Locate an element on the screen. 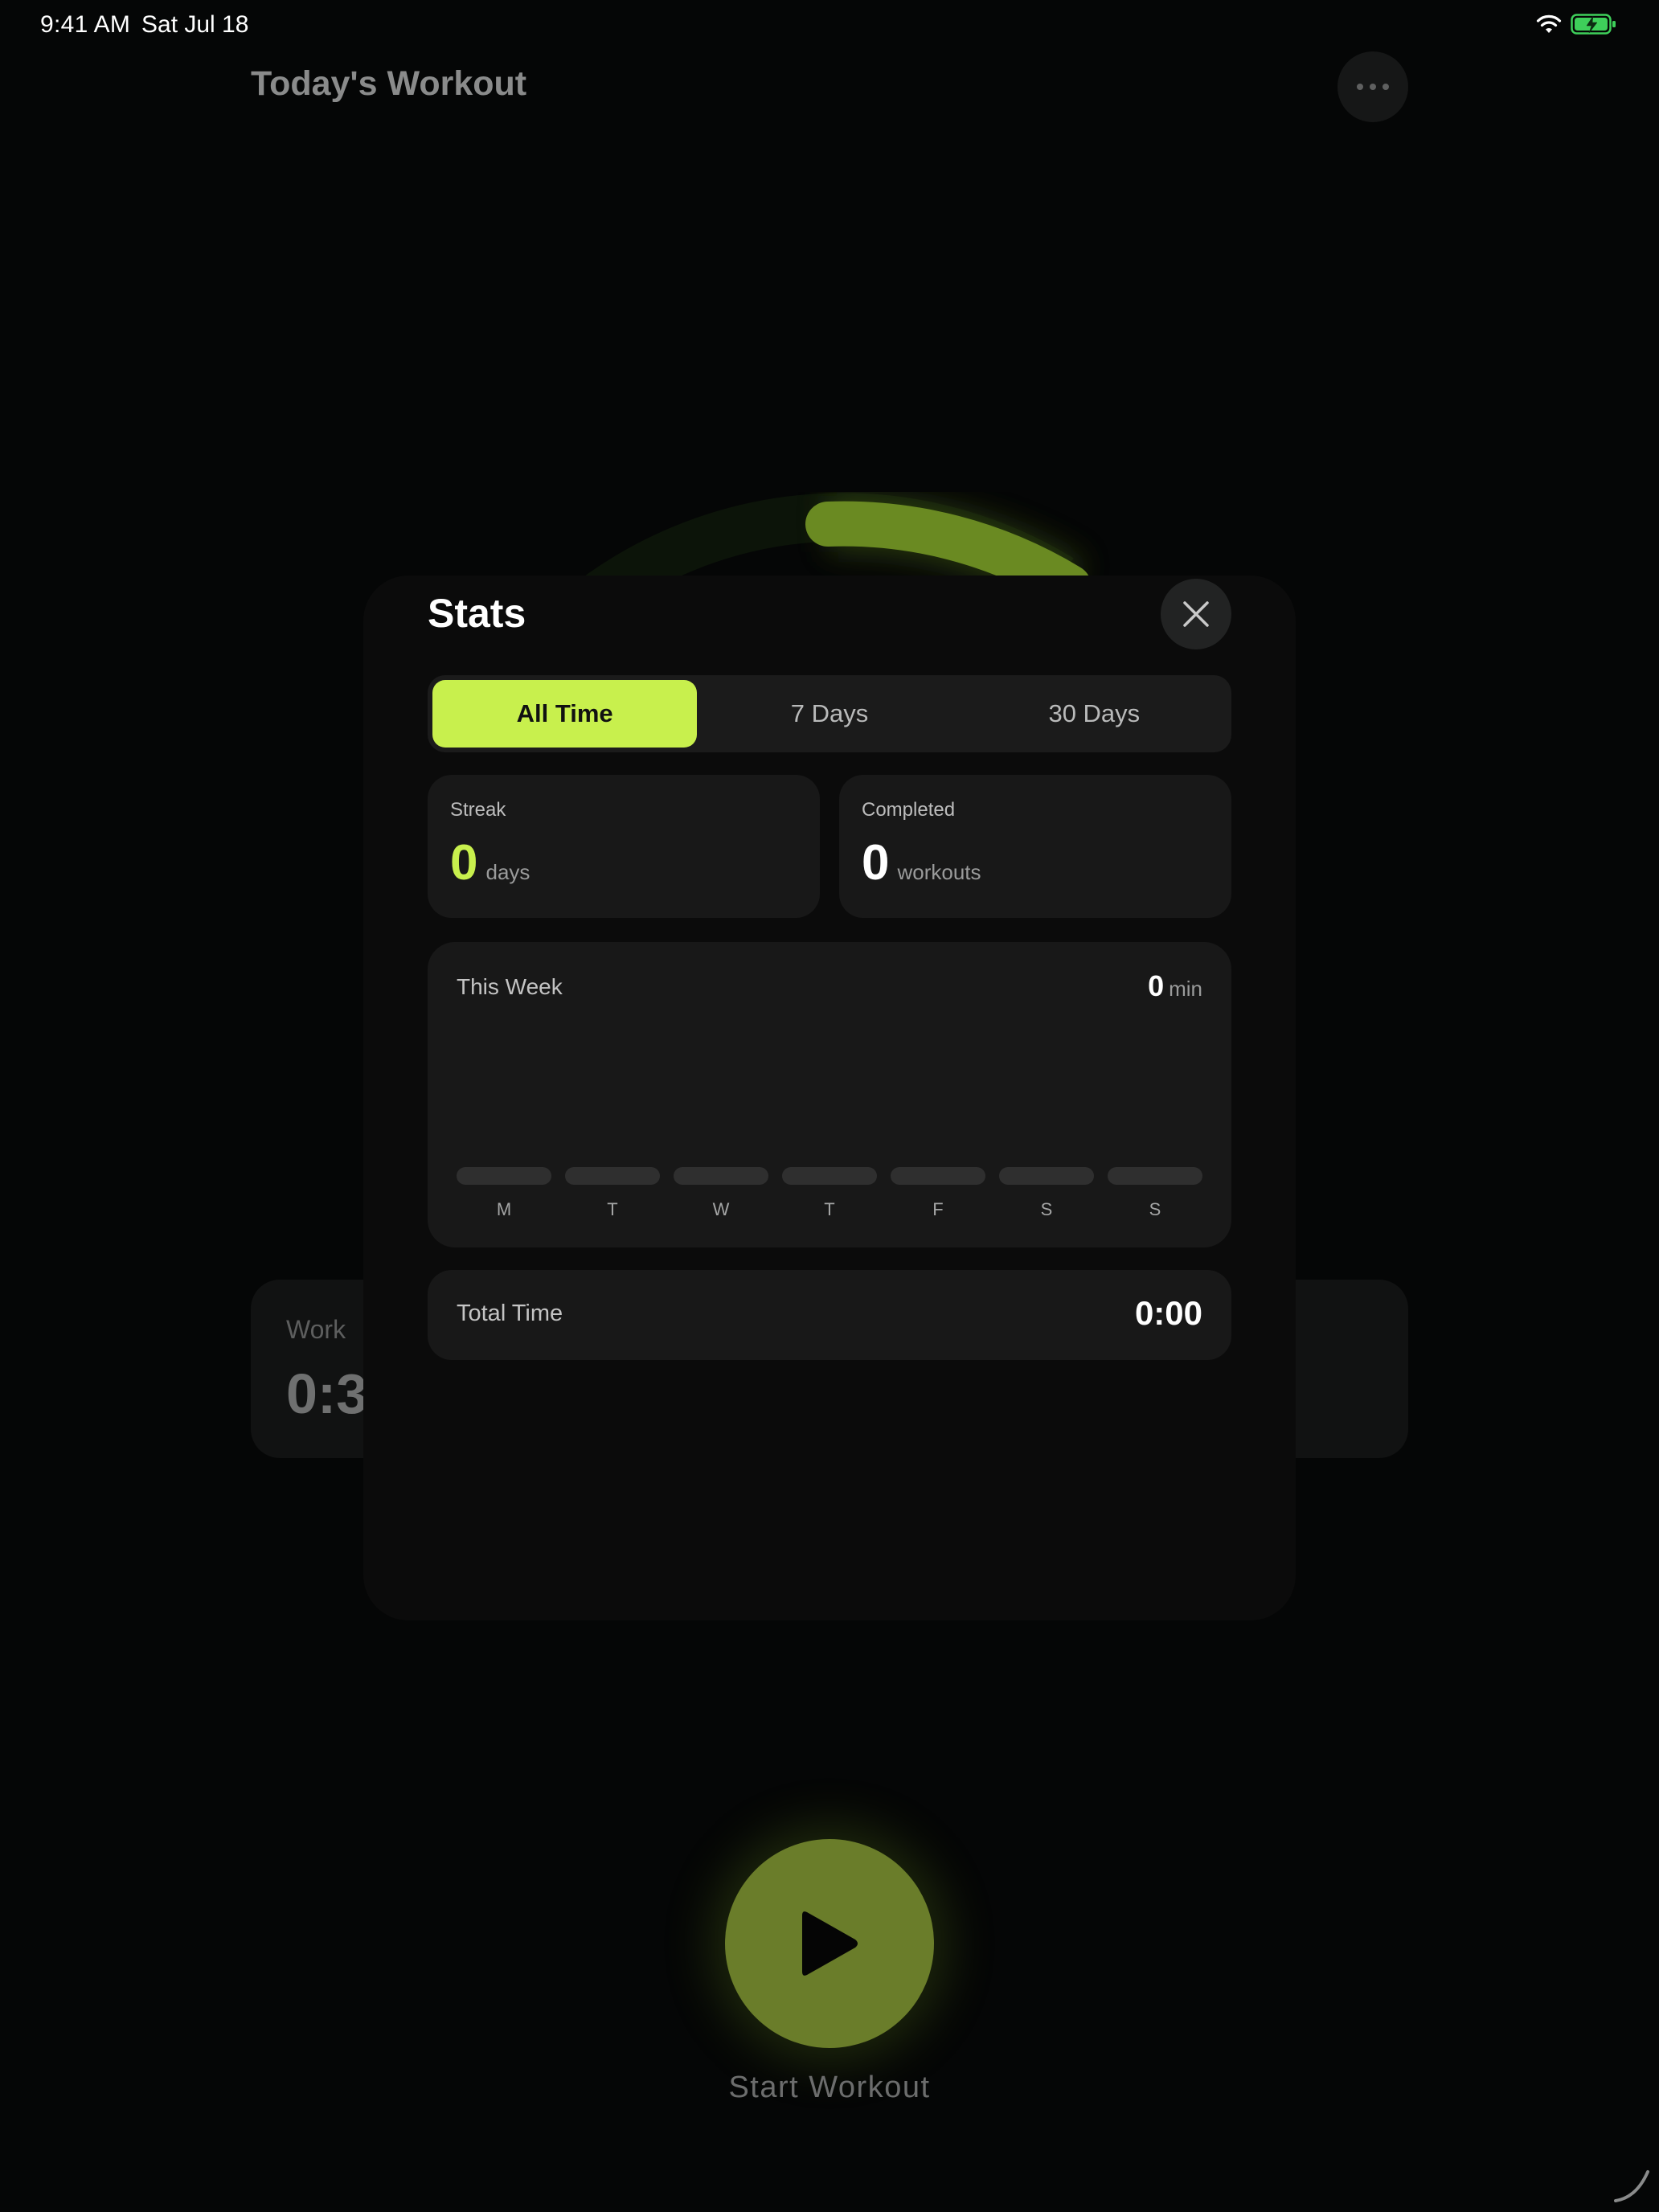 The height and width of the screenshot is (2212, 1659). this-week-card: This Week 0 min M T W T F S S is located at coordinates (829, 1094).